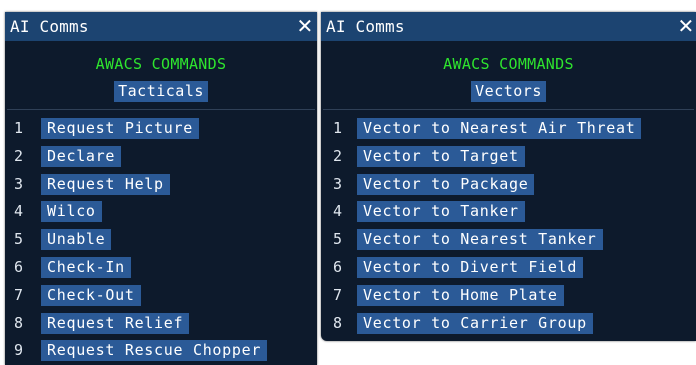 The width and height of the screenshot is (696, 365). What do you see at coordinates (19, 350) in the screenshot?
I see `command-number: 9` at bounding box center [19, 350].